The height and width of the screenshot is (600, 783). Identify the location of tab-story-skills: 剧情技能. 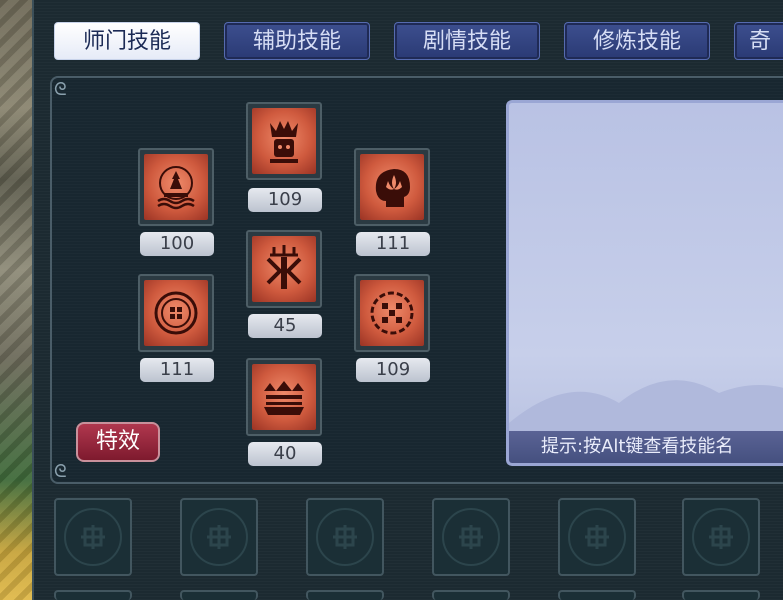
(467, 41).